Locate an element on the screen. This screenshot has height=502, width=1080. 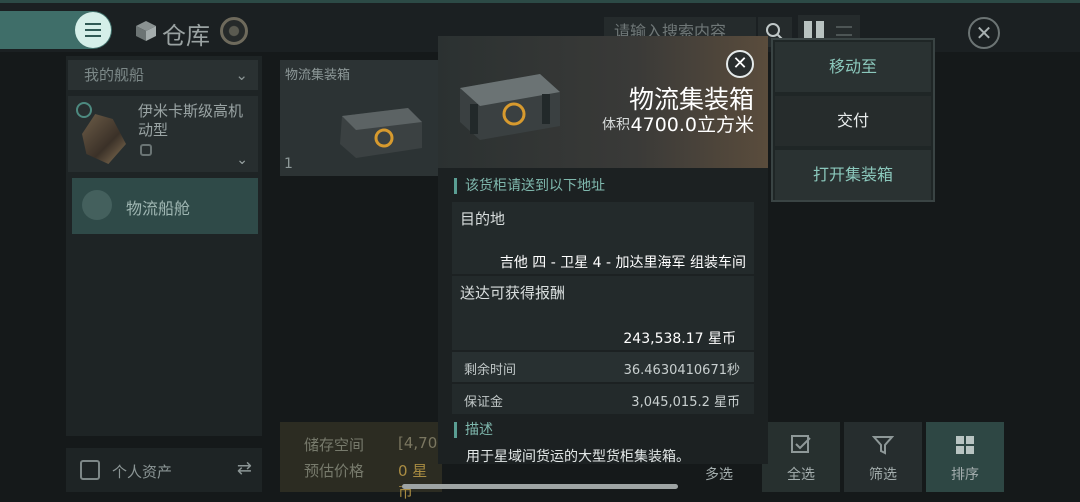
ship-info-icon is located at coordinates (146, 150).